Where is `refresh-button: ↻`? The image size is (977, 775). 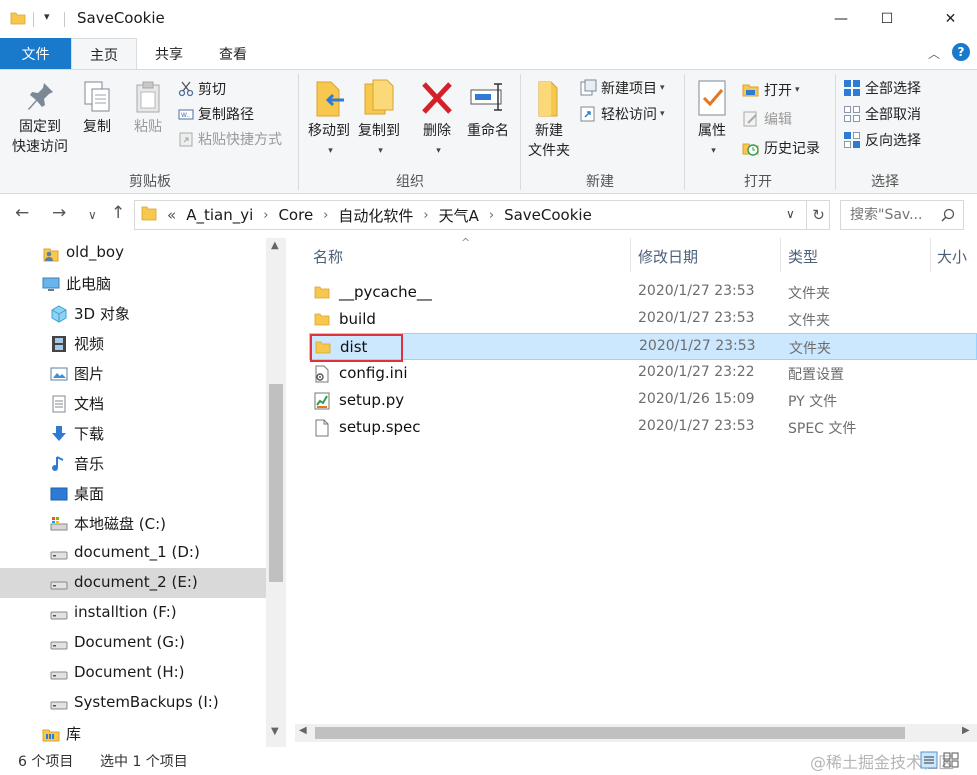 refresh-button: ↻ is located at coordinates (818, 215).